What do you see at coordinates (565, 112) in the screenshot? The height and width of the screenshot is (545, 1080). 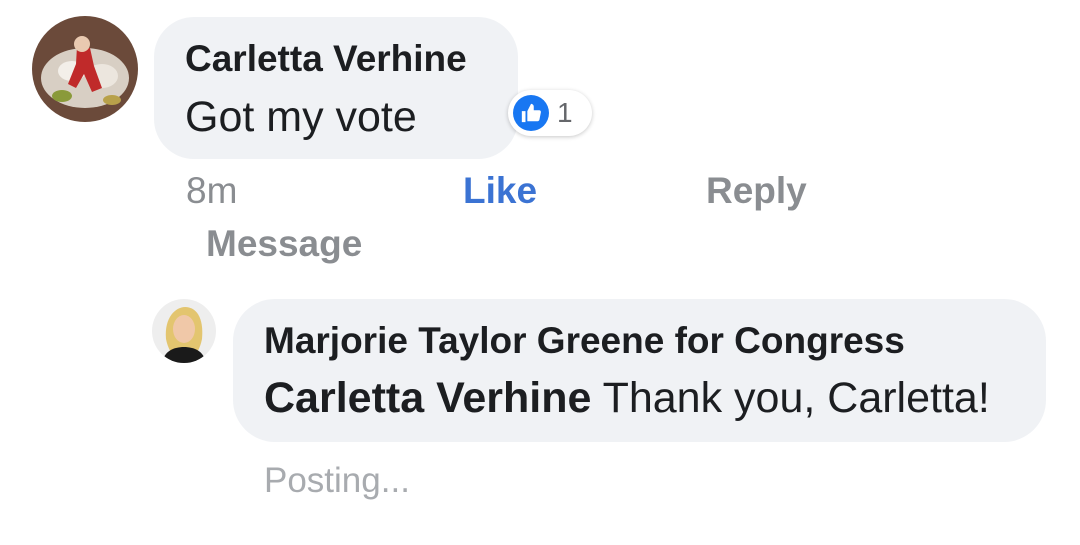 I see `reaction-count: 1` at bounding box center [565, 112].